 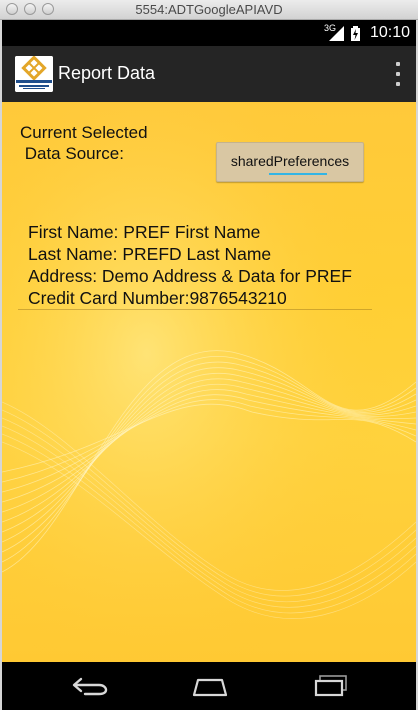 What do you see at coordinates (150, 254) in the screenshot?
I see `last-name-text: Last Name: PREFD Last Name` at bounding box center [150, 254].